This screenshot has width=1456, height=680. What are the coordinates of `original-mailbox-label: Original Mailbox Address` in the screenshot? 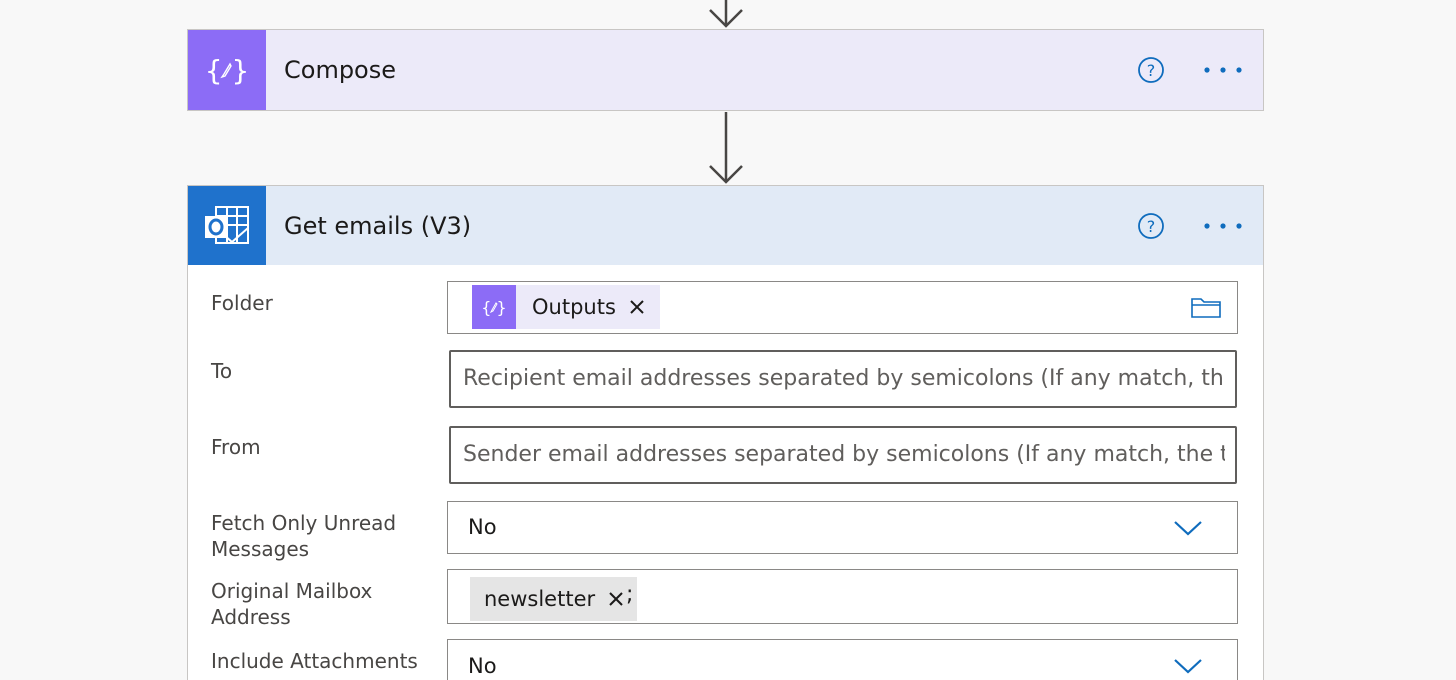 It's located at (292, 604).